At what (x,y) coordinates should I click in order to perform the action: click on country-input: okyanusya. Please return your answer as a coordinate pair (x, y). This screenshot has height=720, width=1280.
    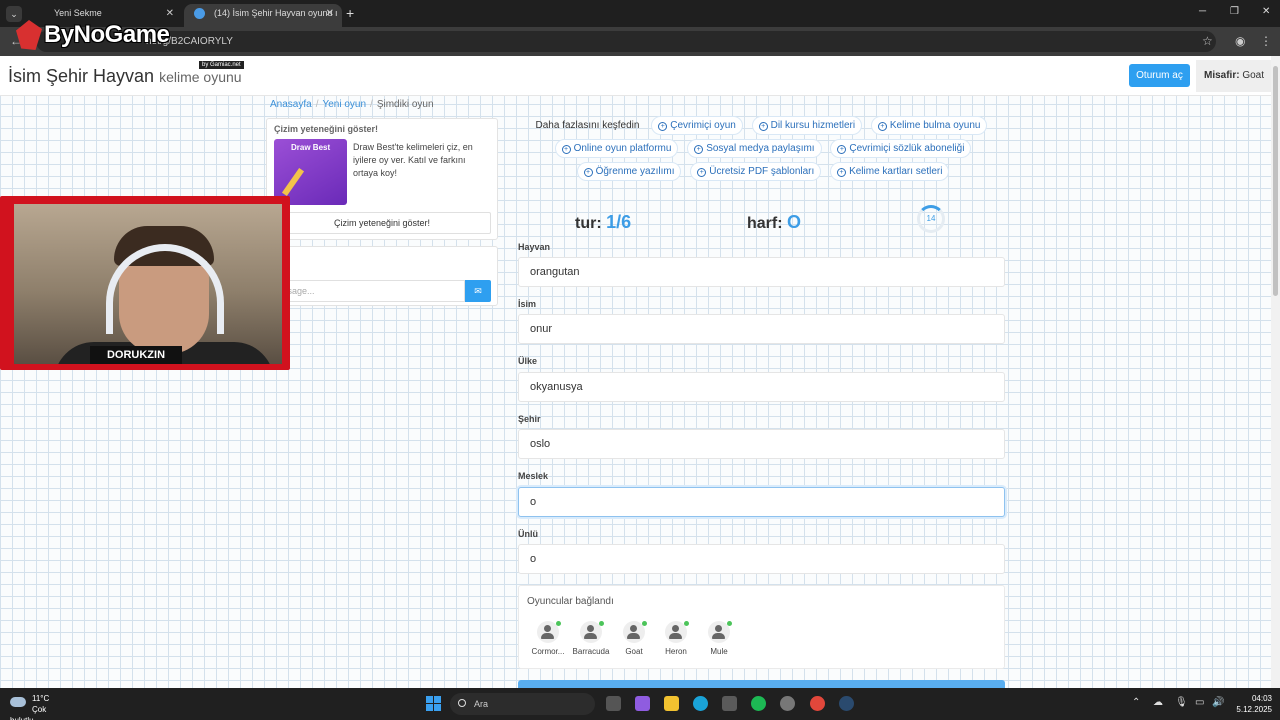
    Looking at the image, I should click on (761, 387).